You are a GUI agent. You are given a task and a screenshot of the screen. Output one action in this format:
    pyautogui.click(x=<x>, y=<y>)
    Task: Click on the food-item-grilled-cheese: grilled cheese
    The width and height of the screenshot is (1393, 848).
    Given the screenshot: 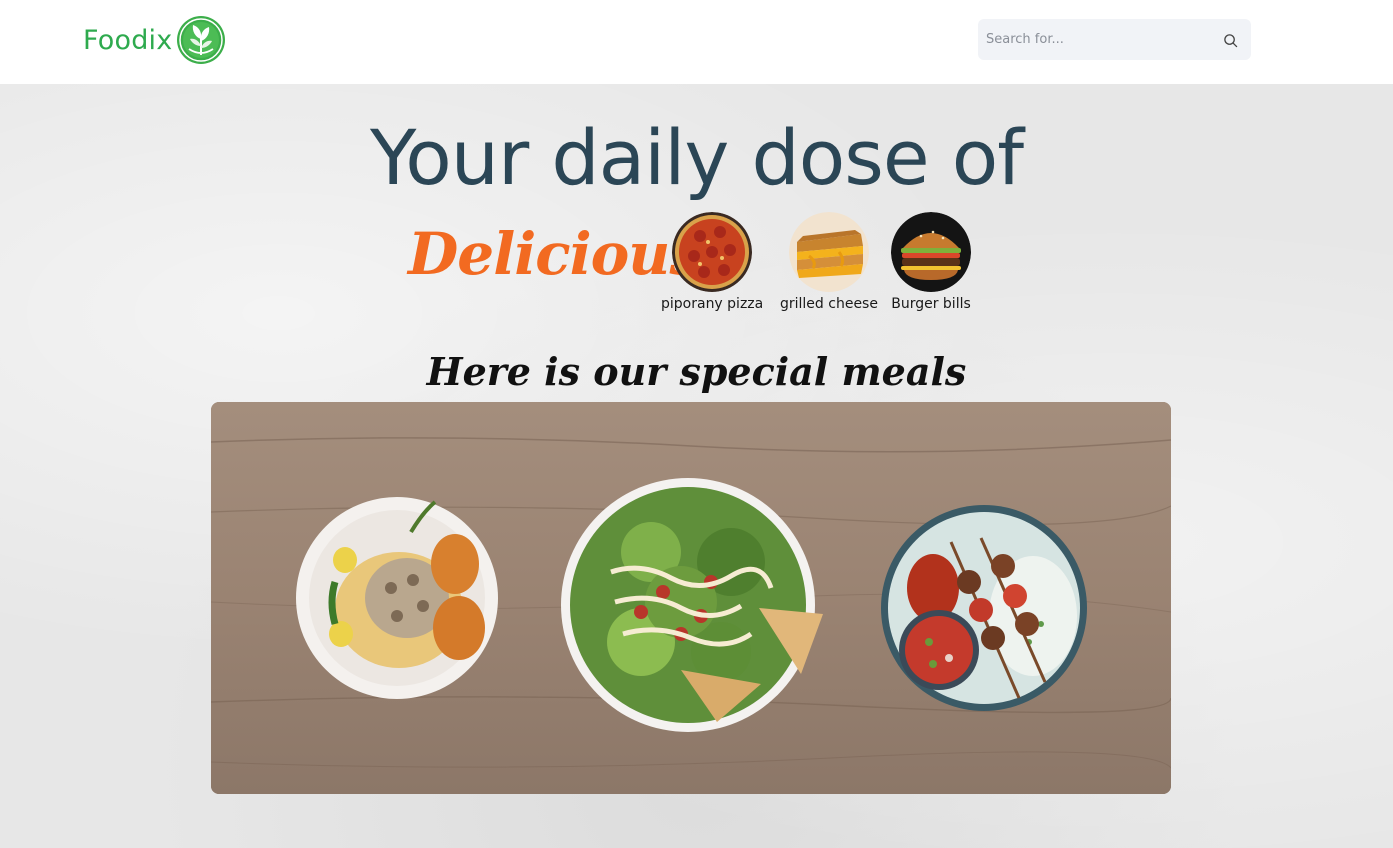 What is the action you would take?
    pyautogui.click(x=829, y=262)
    